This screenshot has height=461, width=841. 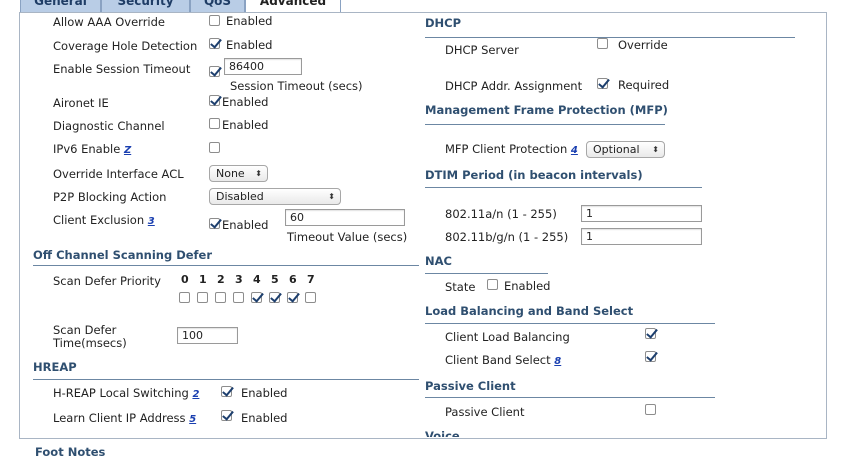 I want to click on dhcp-addr-label: DHCP Addr. Assignment, so click(x=514, y=86).